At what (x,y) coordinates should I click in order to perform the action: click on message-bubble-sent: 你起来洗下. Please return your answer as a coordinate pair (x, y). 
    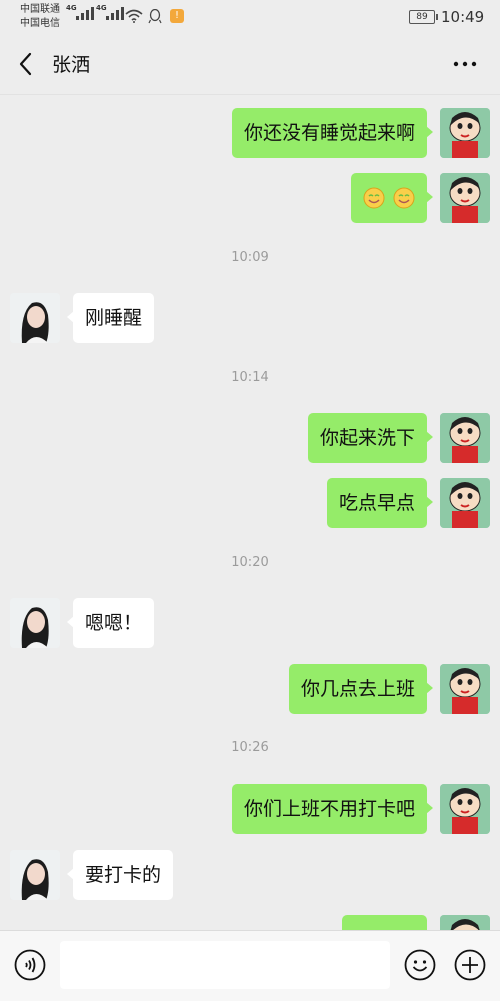
    Looking at the image, I should click on (370, 438).